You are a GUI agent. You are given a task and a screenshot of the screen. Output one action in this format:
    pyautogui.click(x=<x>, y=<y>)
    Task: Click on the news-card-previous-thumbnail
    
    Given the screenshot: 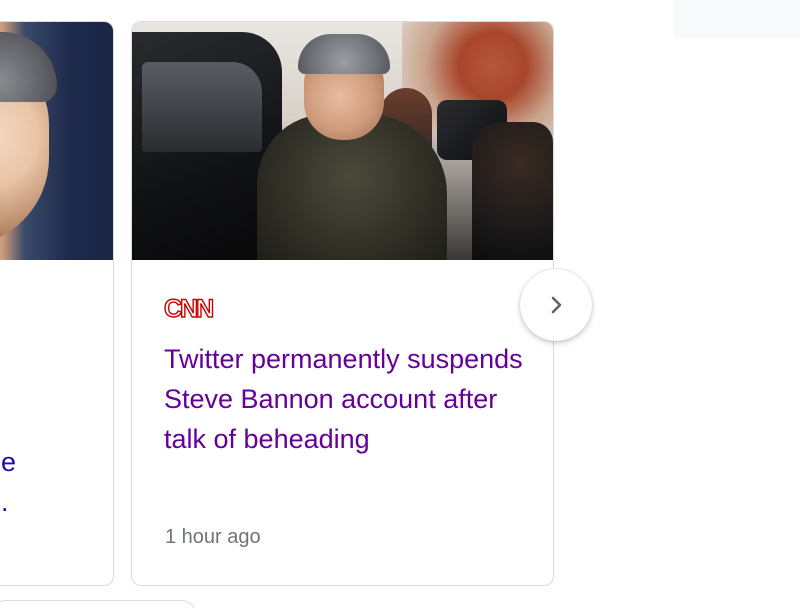 What is the action you would take?
    pyautogui.click(x=56, y=141)
    